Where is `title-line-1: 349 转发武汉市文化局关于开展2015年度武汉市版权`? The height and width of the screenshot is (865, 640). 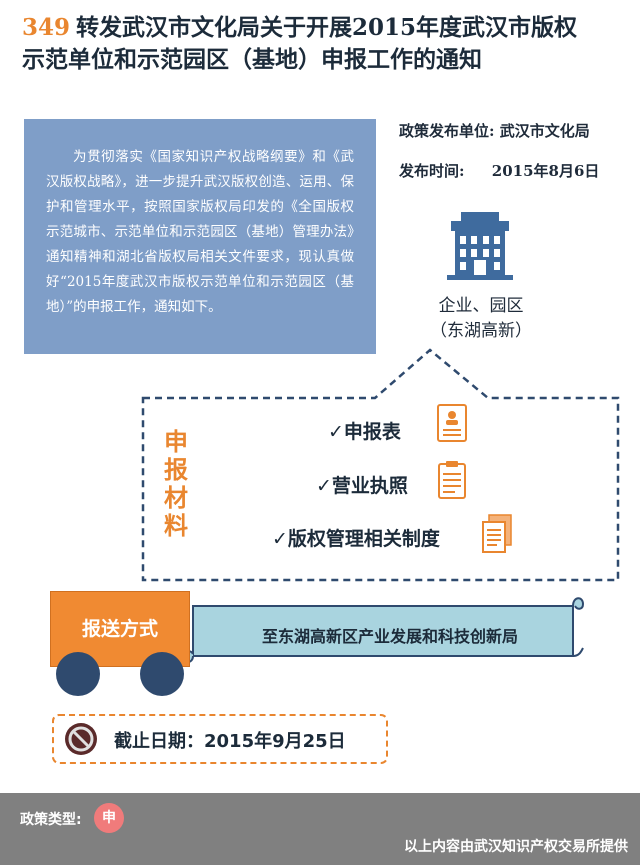
title-line-1: 349 转发武汉市文化局关于开展2015年度武汉市版权 is located at coordinates (322, 28).